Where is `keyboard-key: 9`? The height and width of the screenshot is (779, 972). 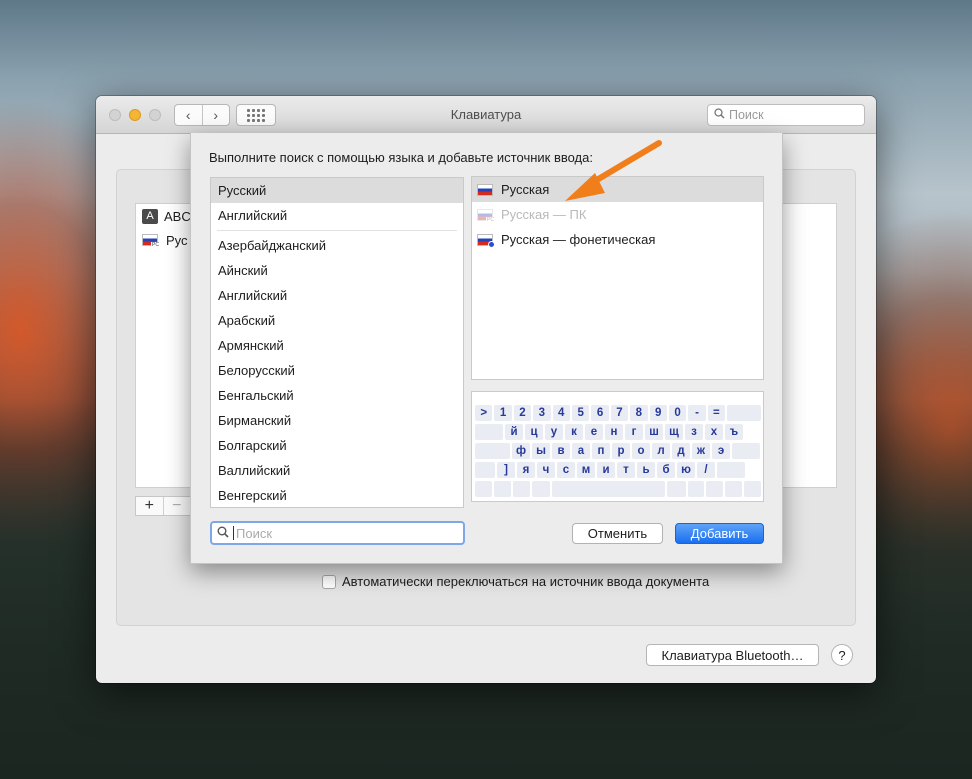
keyboard-key: 9 is located at coordinates (658, 413).